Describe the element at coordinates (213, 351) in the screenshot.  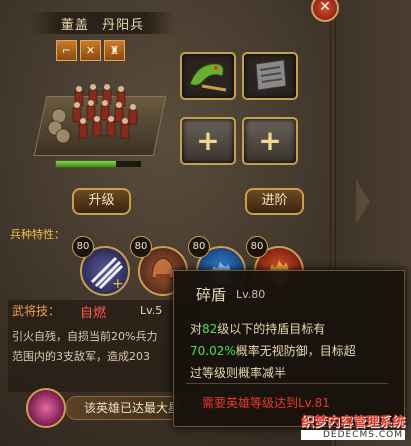
I see `tooltip-probability: 70.02%` at that location.